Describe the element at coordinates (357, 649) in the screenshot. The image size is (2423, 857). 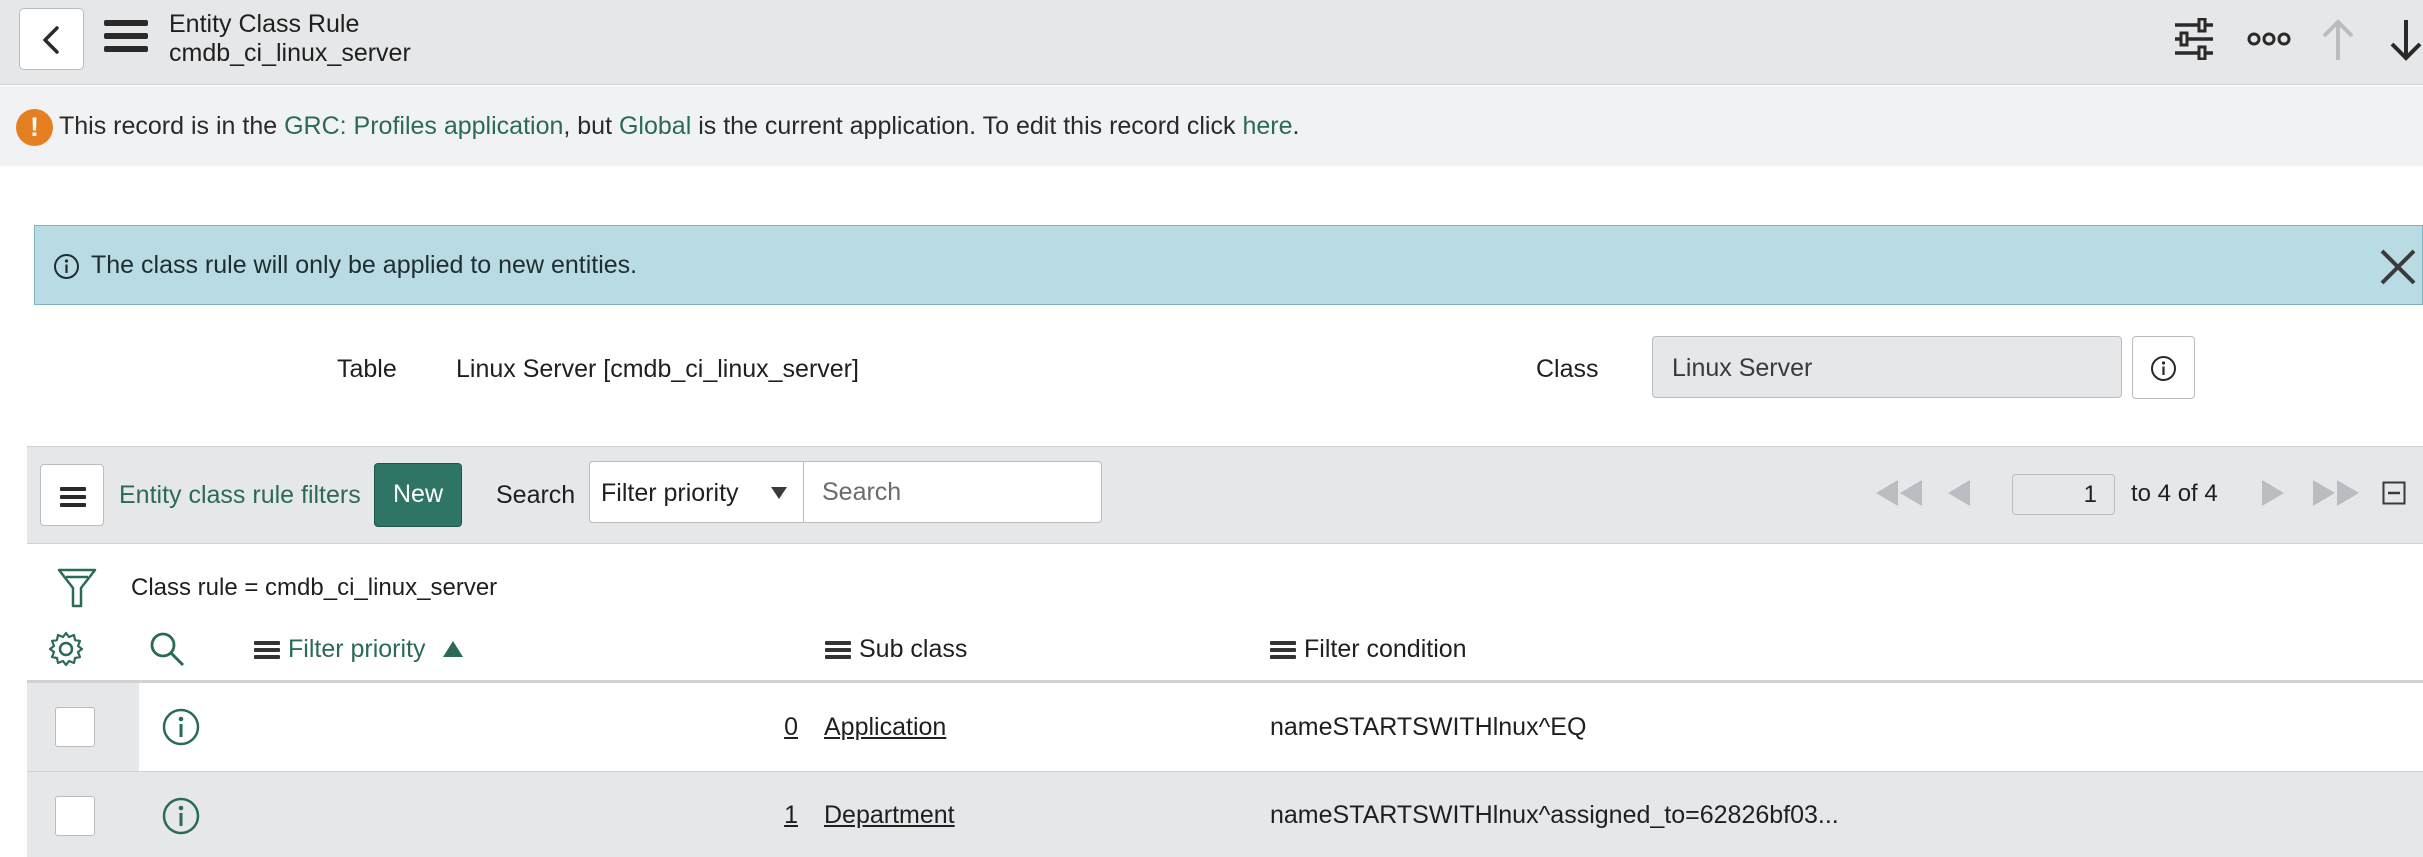
I see `column-label-filter-priority: Filter priority` at that location.